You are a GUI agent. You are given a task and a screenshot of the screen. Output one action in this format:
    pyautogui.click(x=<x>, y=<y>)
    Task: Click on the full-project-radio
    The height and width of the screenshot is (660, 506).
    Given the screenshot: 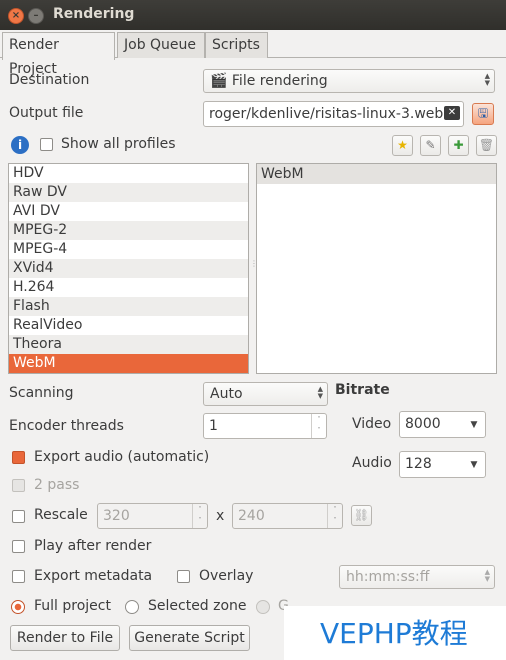 What is the action you would take?
    pyautogui.click(x=18, y=607)
    